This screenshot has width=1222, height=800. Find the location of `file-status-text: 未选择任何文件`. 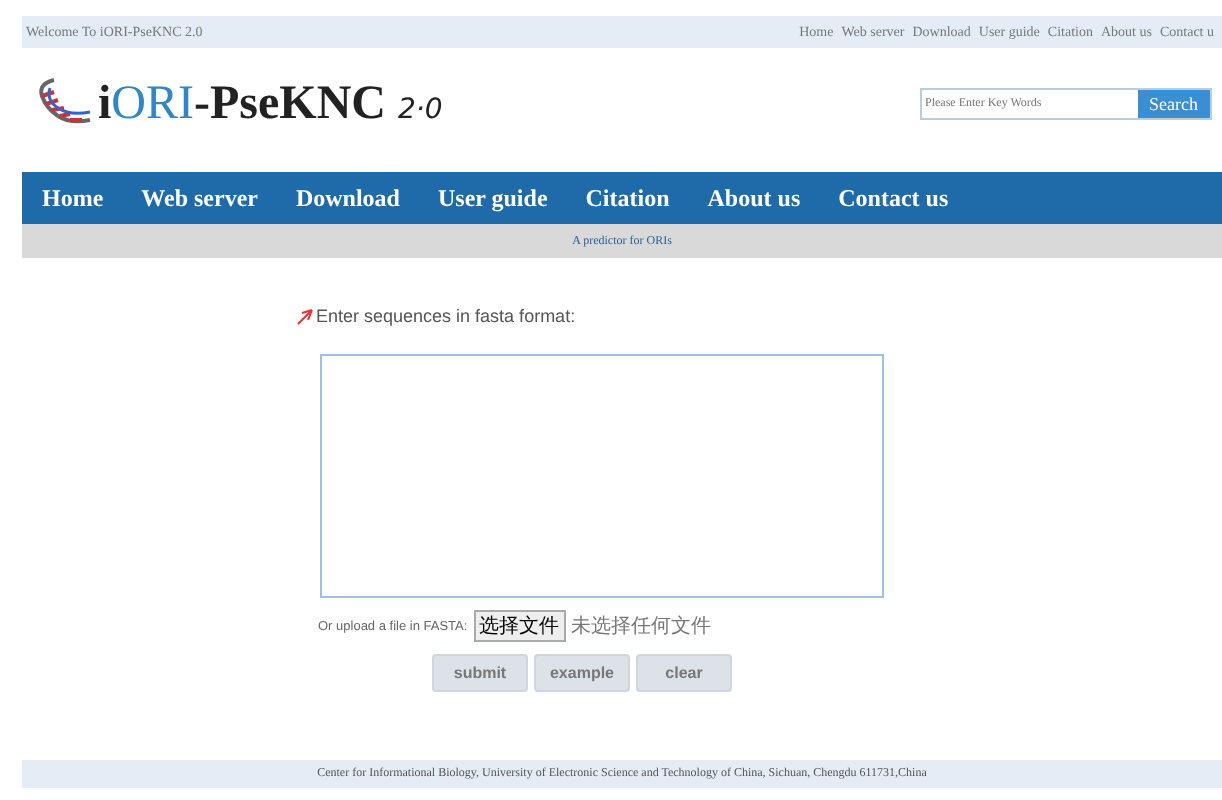

file-status-text: 未选择任何文件 is located at coordinates (641, 626).